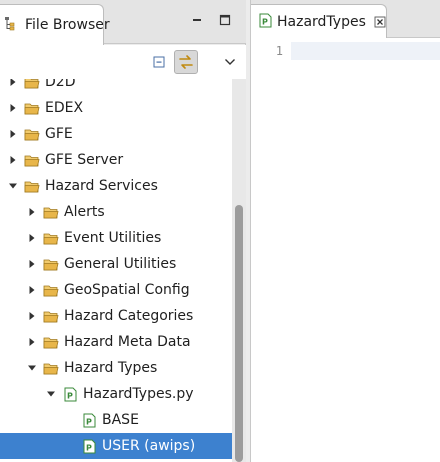 This screenshot has height=462, width=440. I want to click on editor-tabbar: P HazardTypes, so click(345, 19).